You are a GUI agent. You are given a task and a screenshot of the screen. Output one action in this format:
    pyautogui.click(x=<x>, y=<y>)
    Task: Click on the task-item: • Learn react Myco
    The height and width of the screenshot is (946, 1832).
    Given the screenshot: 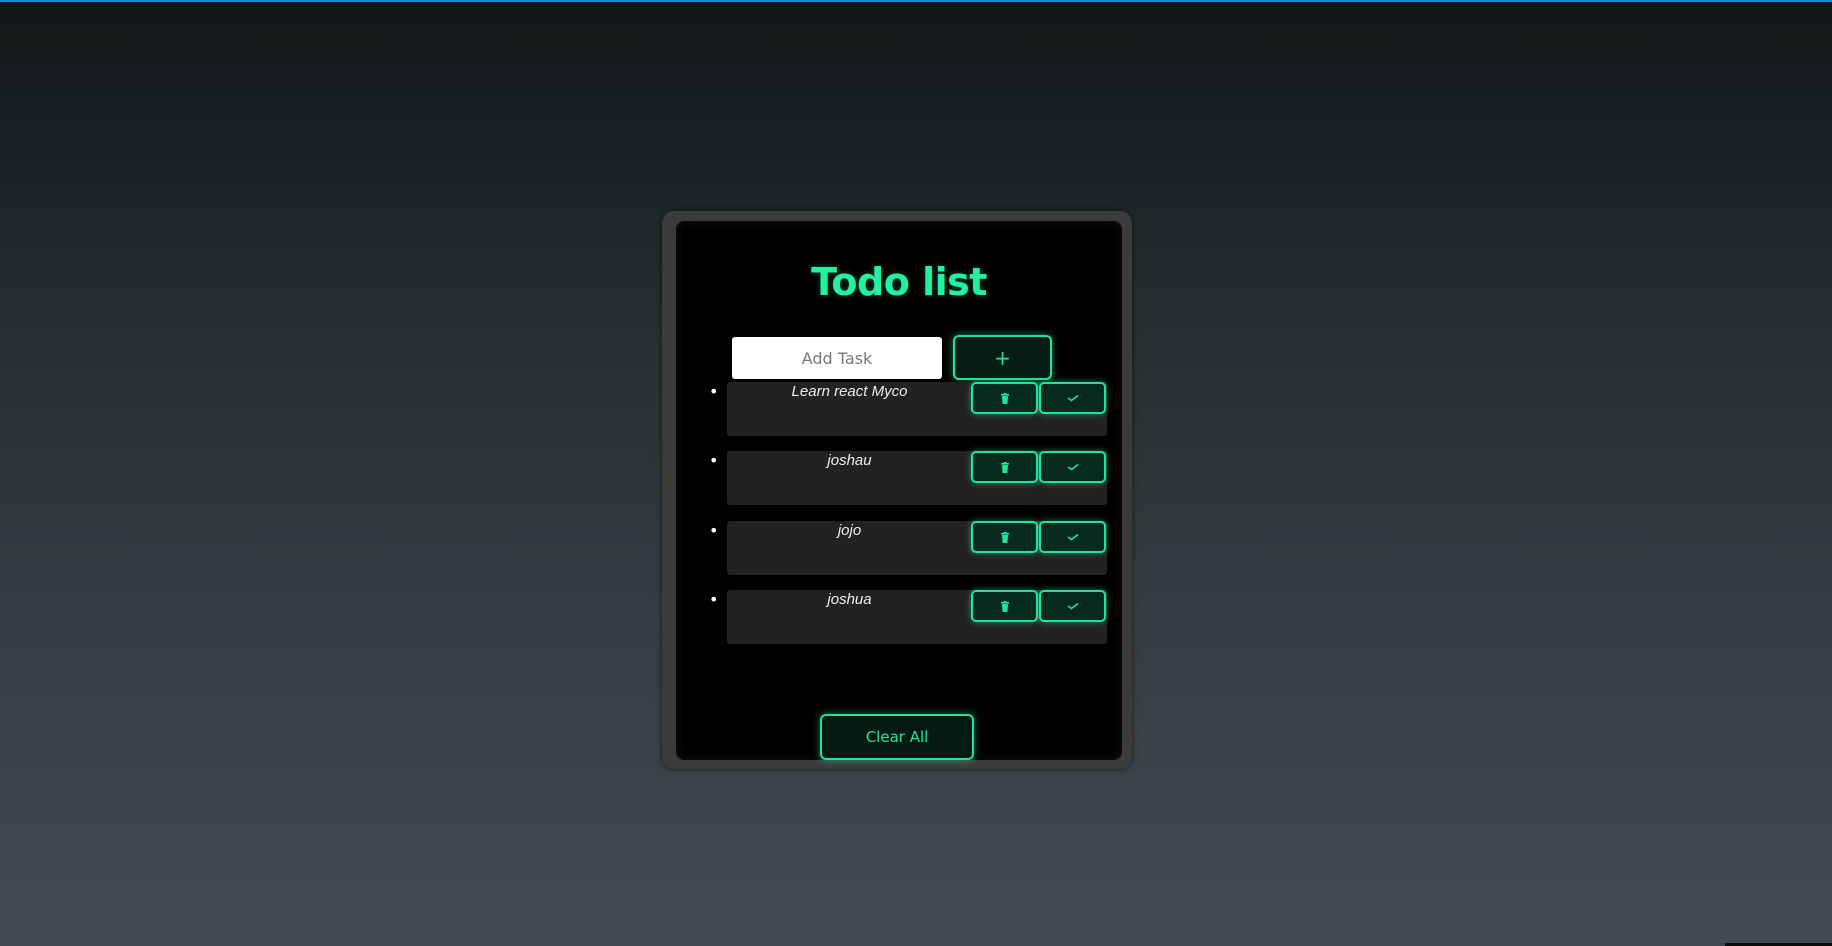 What is the action you would take?
    pyautogui.click(x=908, y=409)
    